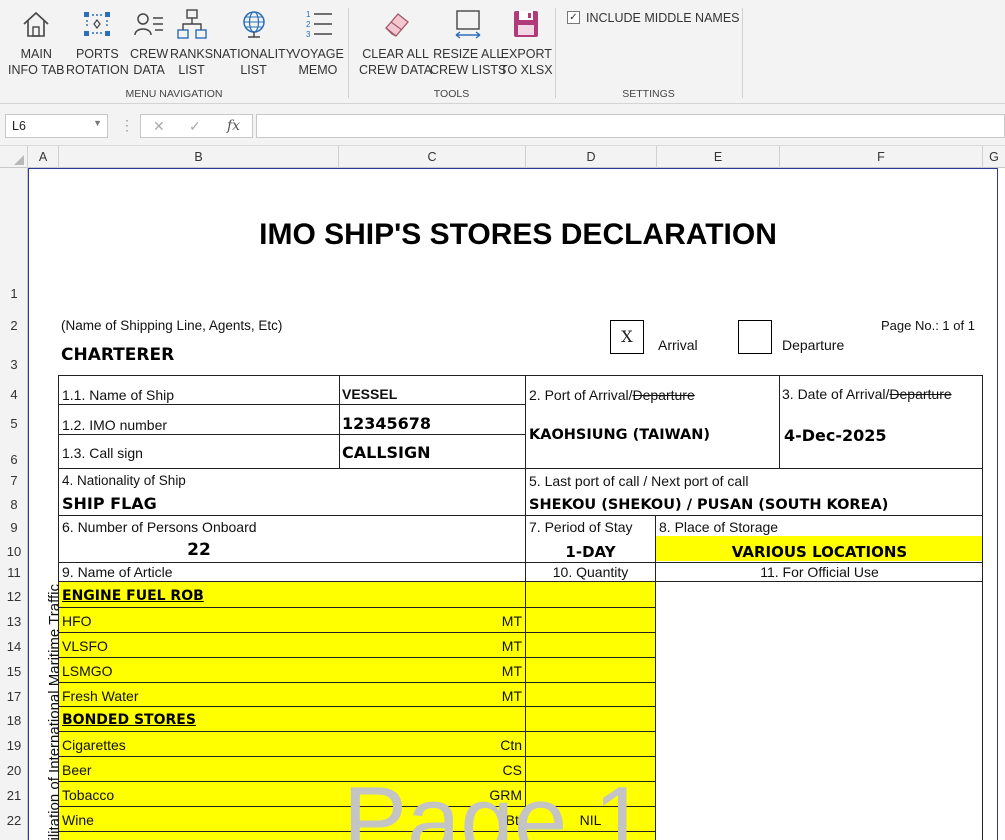 This screenshot has height=840, width=1005. I want to click on svg-text: 1, so click(308, 14).